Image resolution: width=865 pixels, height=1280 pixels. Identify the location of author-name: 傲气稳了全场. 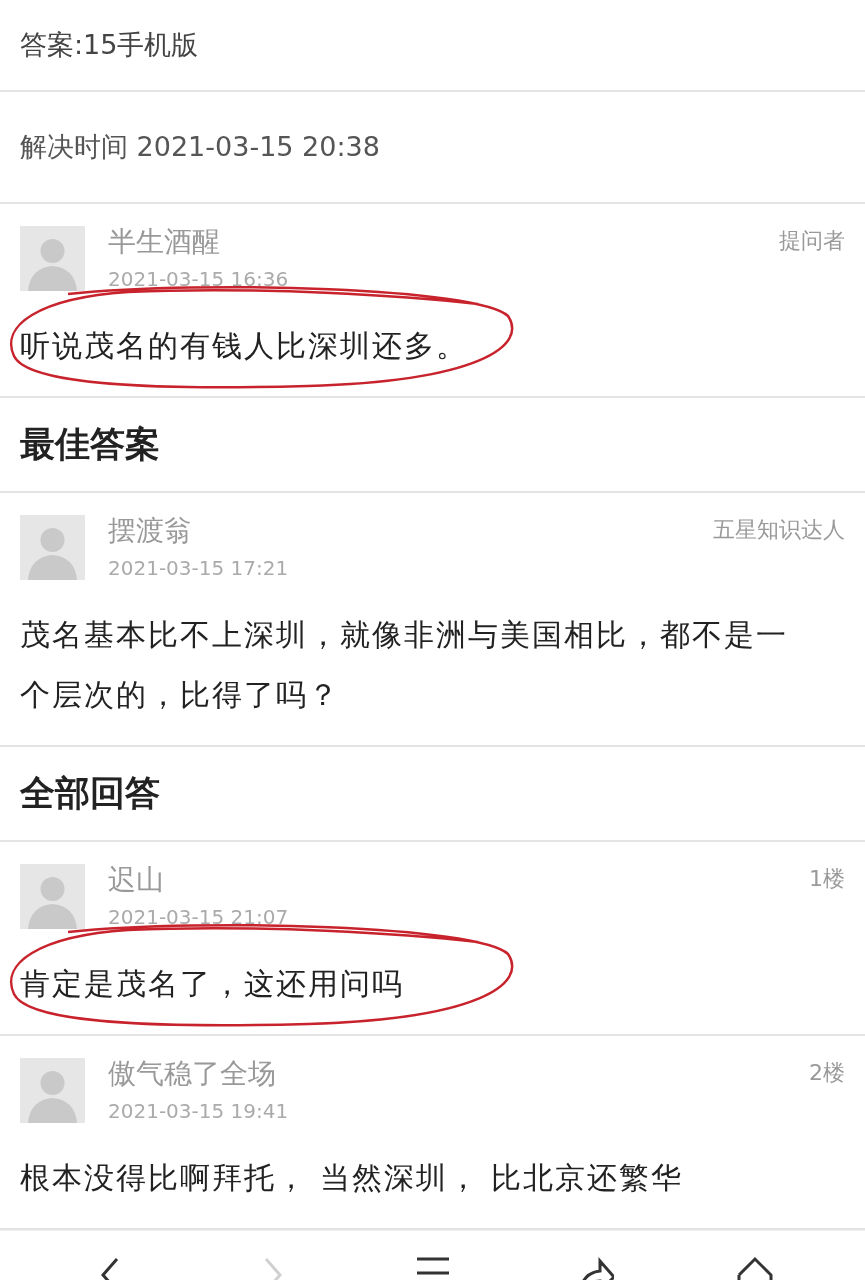
(192, 1074).